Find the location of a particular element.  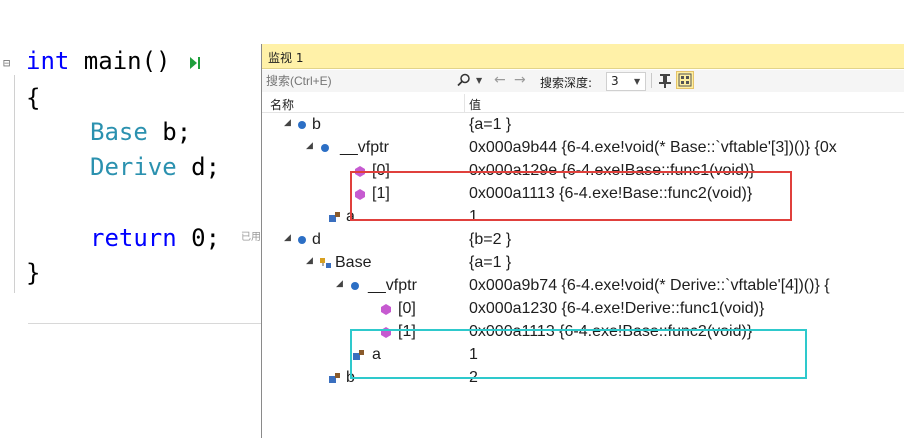

hex-display-icon is located at coordinates (685, 80).